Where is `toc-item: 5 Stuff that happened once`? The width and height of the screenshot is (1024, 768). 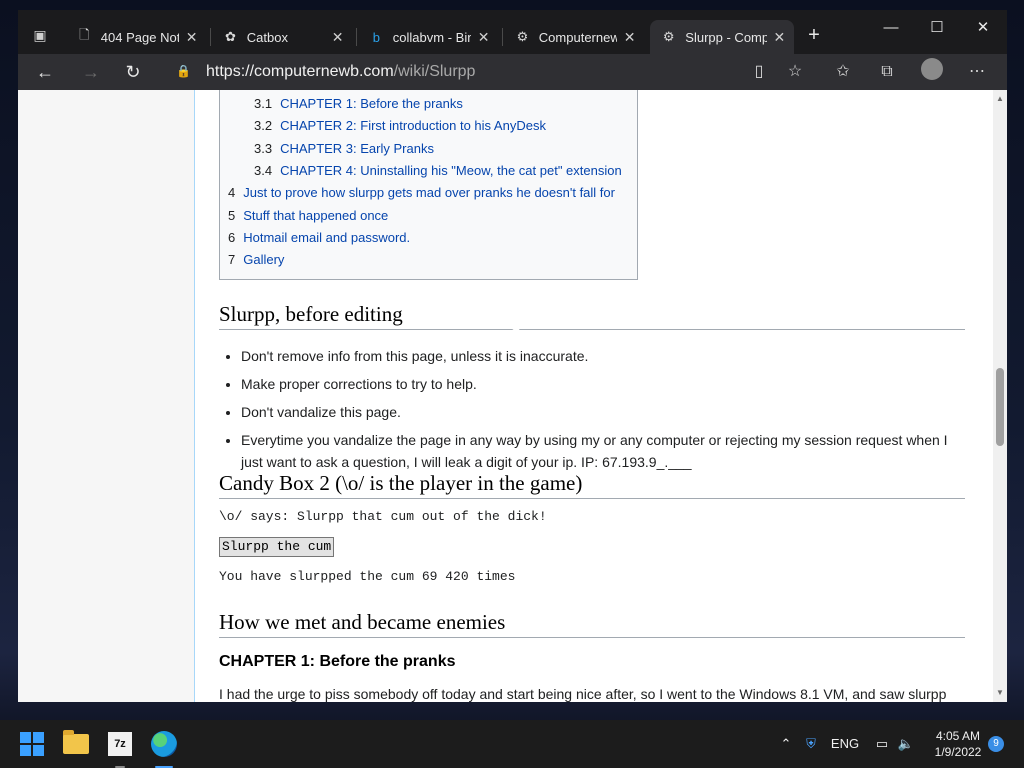
toc-item: 5 Stuff that happened once is located at coordinates (308, 215).